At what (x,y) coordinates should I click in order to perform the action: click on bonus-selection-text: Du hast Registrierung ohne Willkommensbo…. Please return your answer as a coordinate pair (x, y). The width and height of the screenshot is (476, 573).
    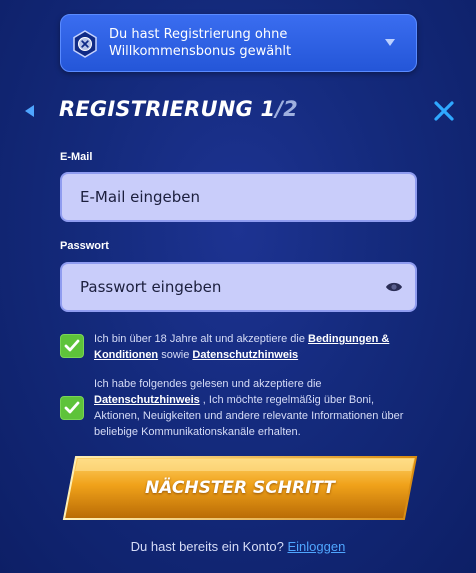
    Looking at the image, I should click on (200, 43).